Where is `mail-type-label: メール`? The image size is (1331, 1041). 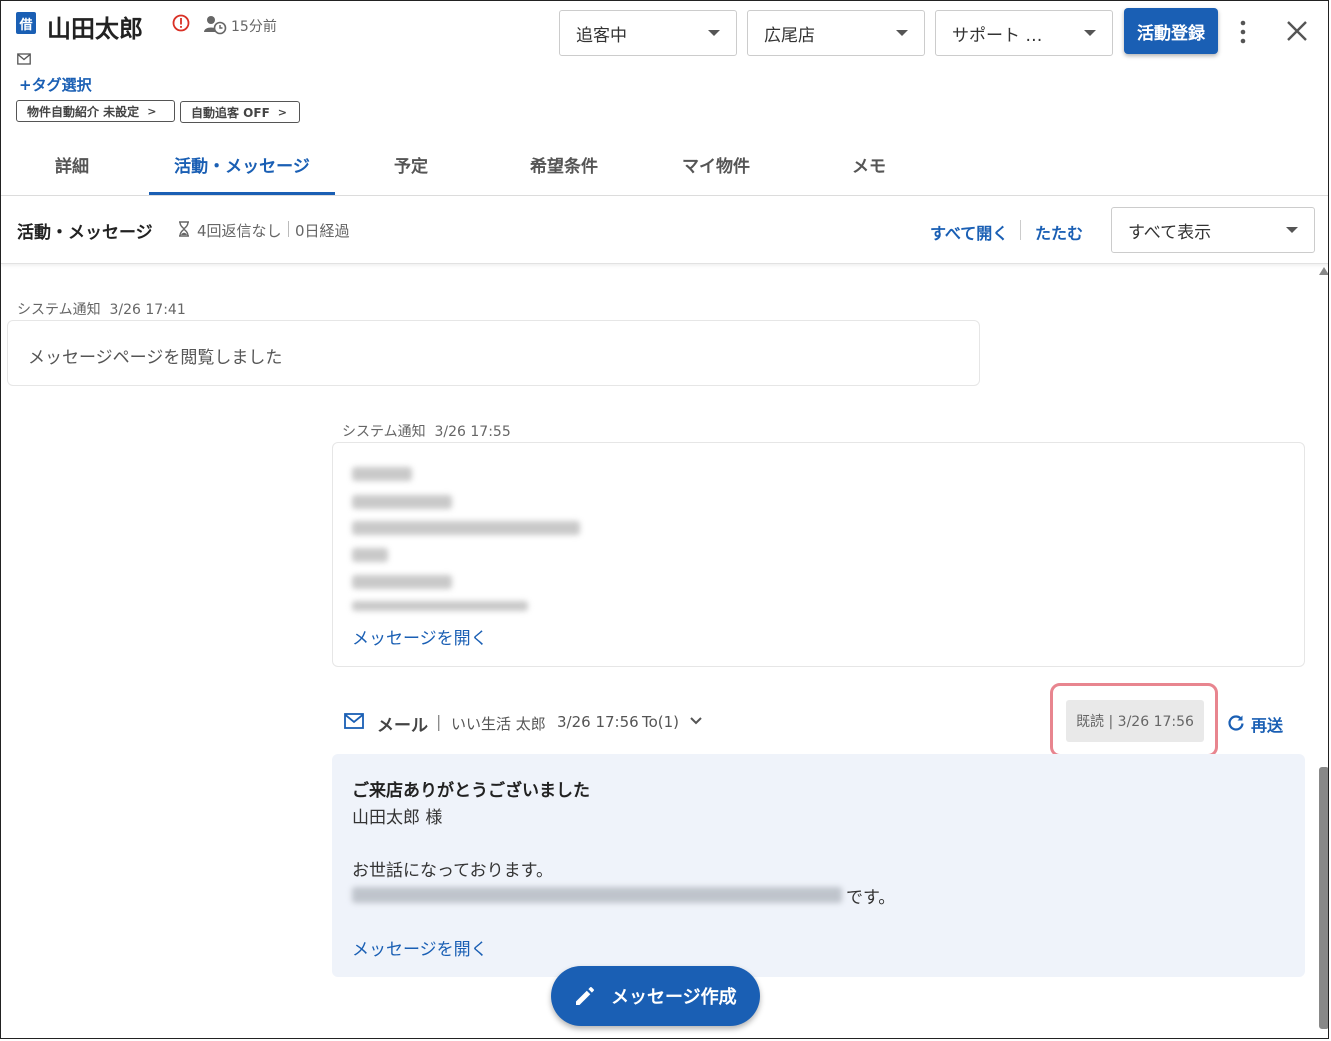 mail-type-label: メール is located at coordinates (402, 726).